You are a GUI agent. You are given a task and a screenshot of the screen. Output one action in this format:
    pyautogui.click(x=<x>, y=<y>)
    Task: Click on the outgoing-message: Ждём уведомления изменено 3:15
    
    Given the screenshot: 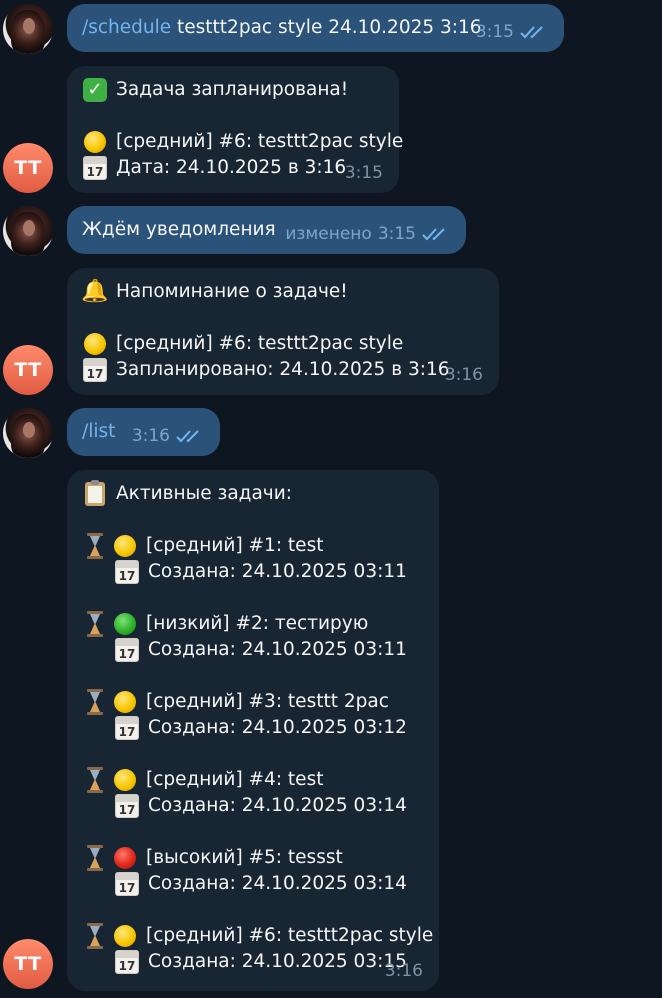 What is the action you would take?
    pyautogui.click(x=266, y=230)
    